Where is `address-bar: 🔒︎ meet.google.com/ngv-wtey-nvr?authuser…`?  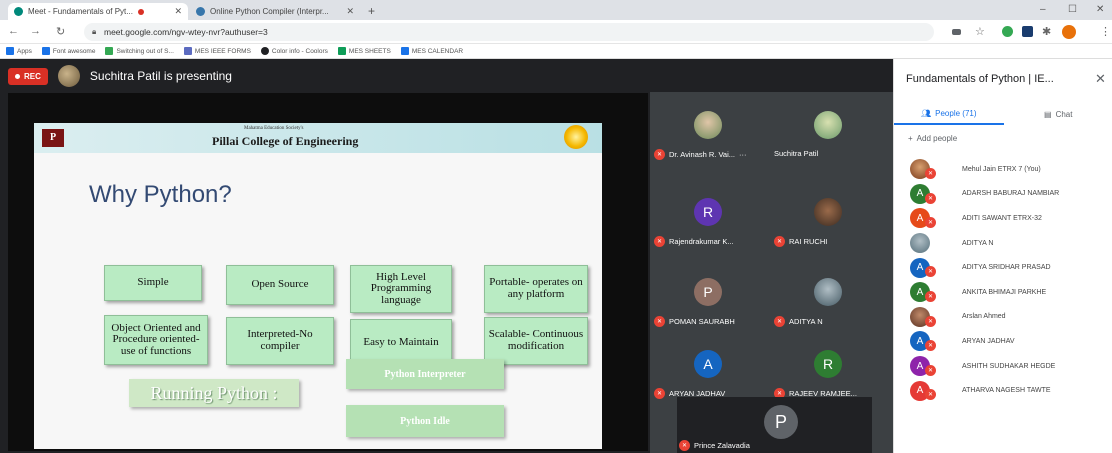 address-bar: 🔒︎ meet.google.com/ngv-wtey-nvr?authuser… is located at coordinates (509, 32).